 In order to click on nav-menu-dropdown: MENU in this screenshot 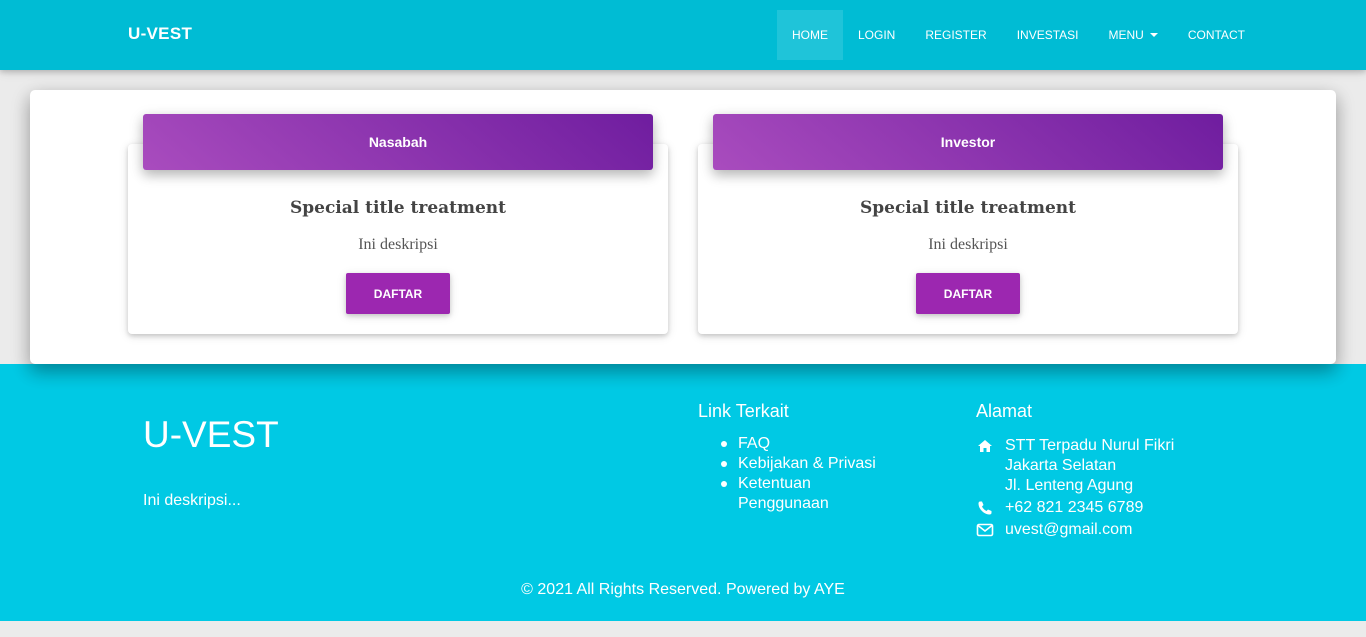, I will do `click(1132, 35)`.